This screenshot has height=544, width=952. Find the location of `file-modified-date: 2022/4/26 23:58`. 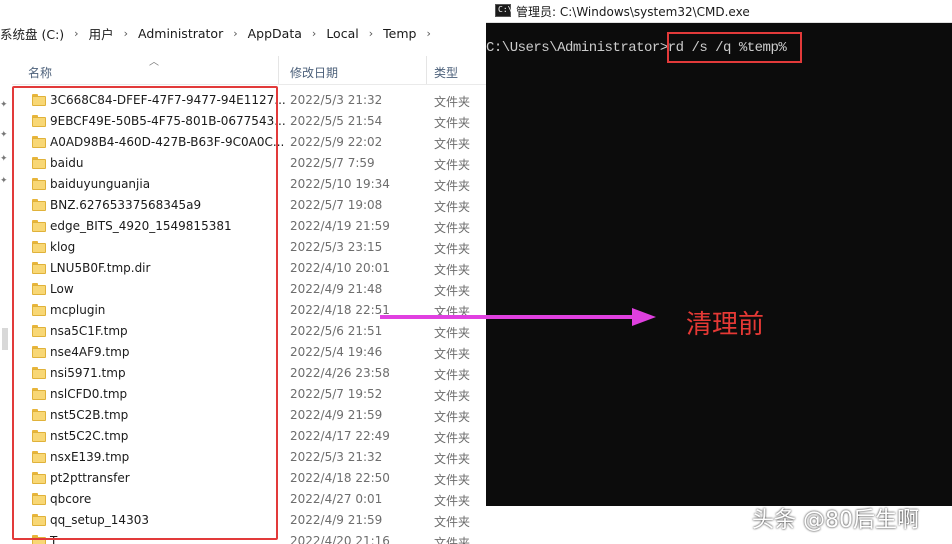

file-modified-date: 2022/4/26 23:58 is located at coordinates (340, 373).